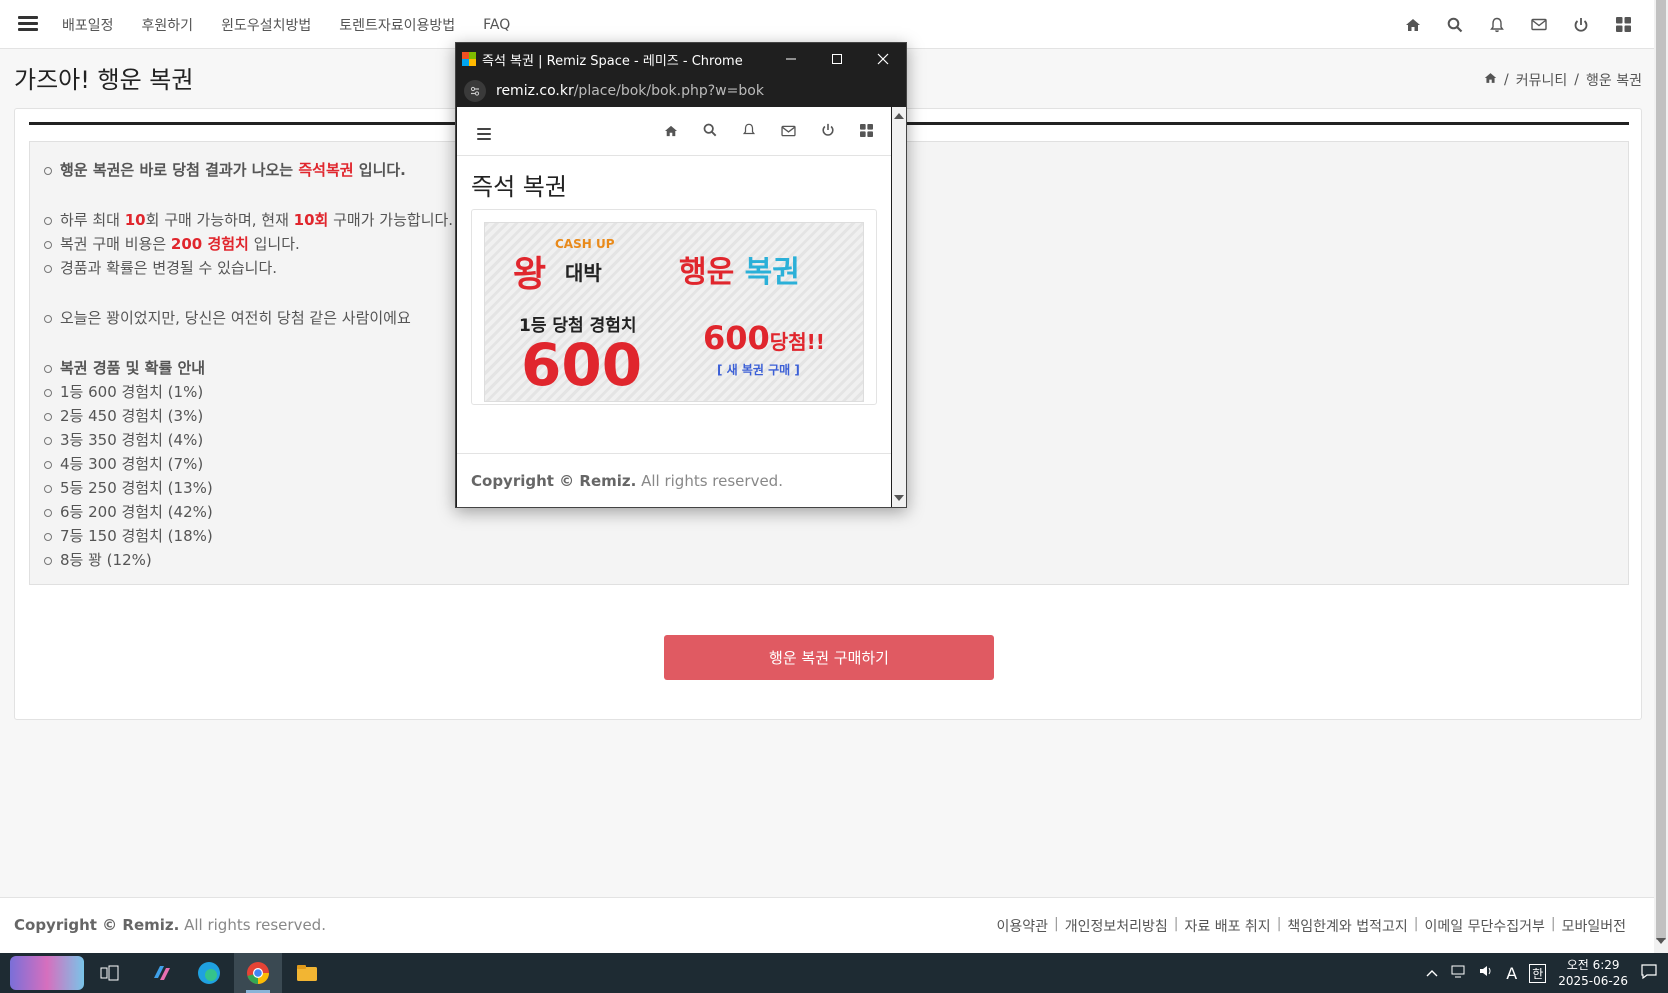  I want to click on nav-link-windows-install: 윈도우설치방법, so click(266, 25).